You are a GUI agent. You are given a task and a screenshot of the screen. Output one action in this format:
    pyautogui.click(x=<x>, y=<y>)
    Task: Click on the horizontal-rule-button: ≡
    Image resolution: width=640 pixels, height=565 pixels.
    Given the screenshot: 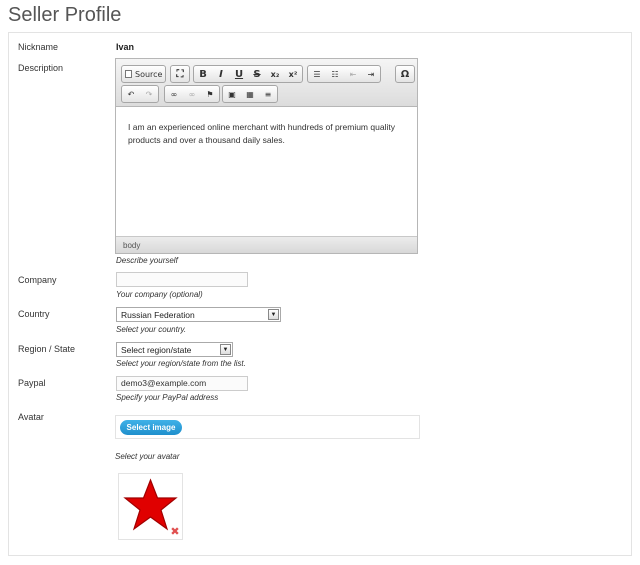 What is the action you would take?
    pyautogui.click(x=268, y=94)
    